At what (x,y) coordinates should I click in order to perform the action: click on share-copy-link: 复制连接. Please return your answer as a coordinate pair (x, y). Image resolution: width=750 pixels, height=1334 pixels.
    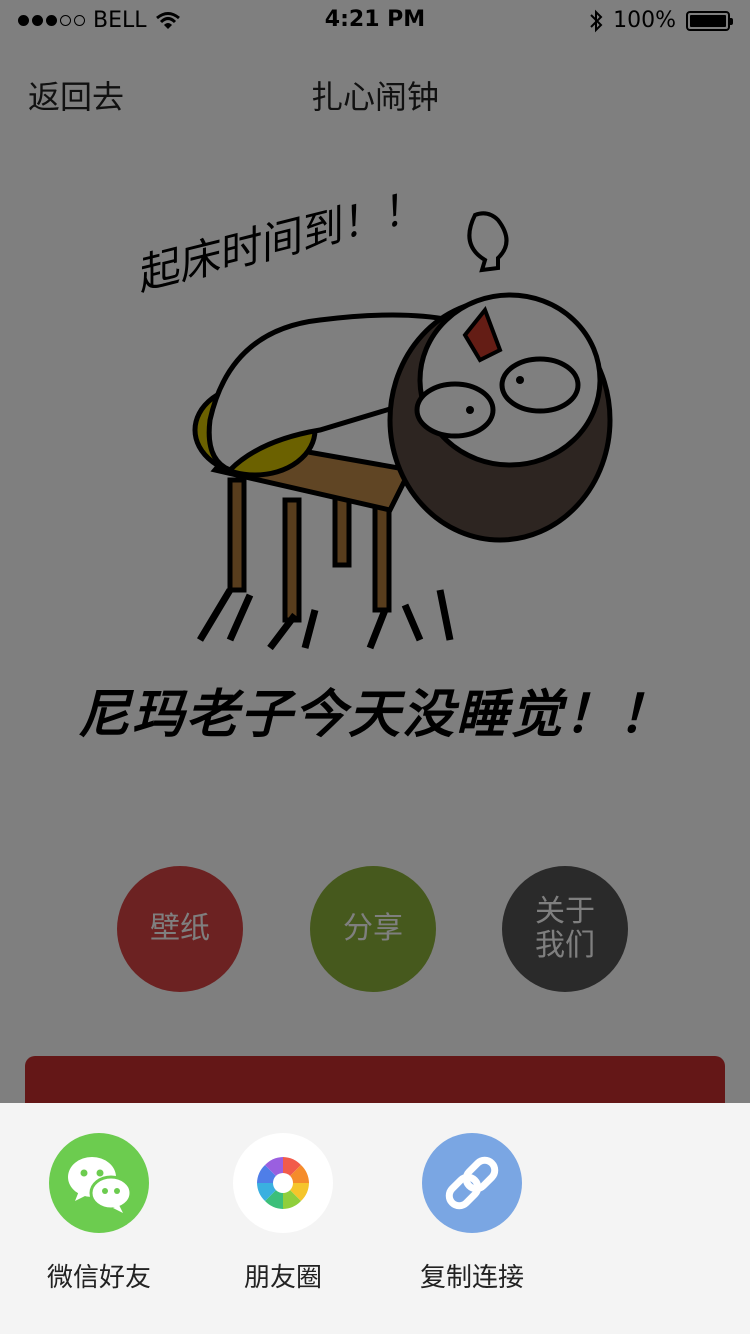
    Looking at the image, I should click on (472, 1213).